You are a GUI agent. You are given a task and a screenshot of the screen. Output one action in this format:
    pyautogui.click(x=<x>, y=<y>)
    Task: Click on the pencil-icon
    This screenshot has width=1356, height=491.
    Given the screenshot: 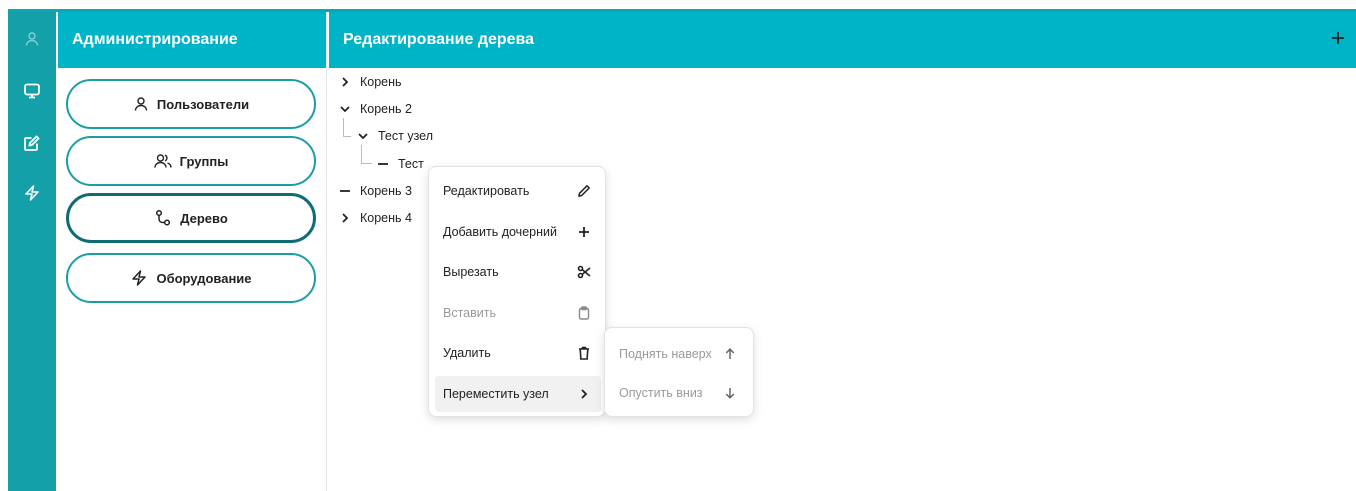 What is the action you would take?
    pyautogui.click(x=584, y=191)
    